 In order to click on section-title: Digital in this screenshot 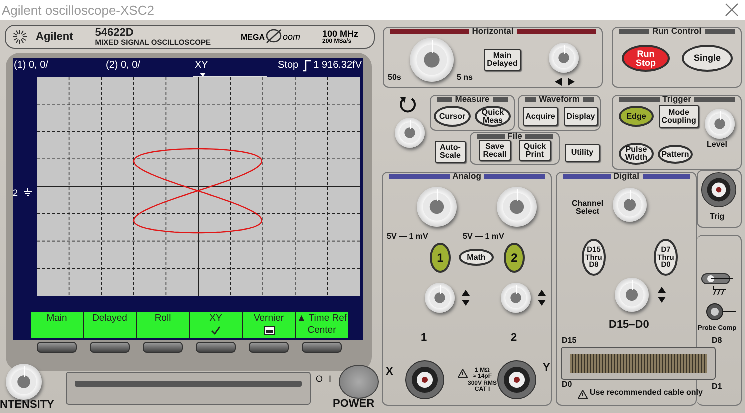, I will do `click(627, 176)`.